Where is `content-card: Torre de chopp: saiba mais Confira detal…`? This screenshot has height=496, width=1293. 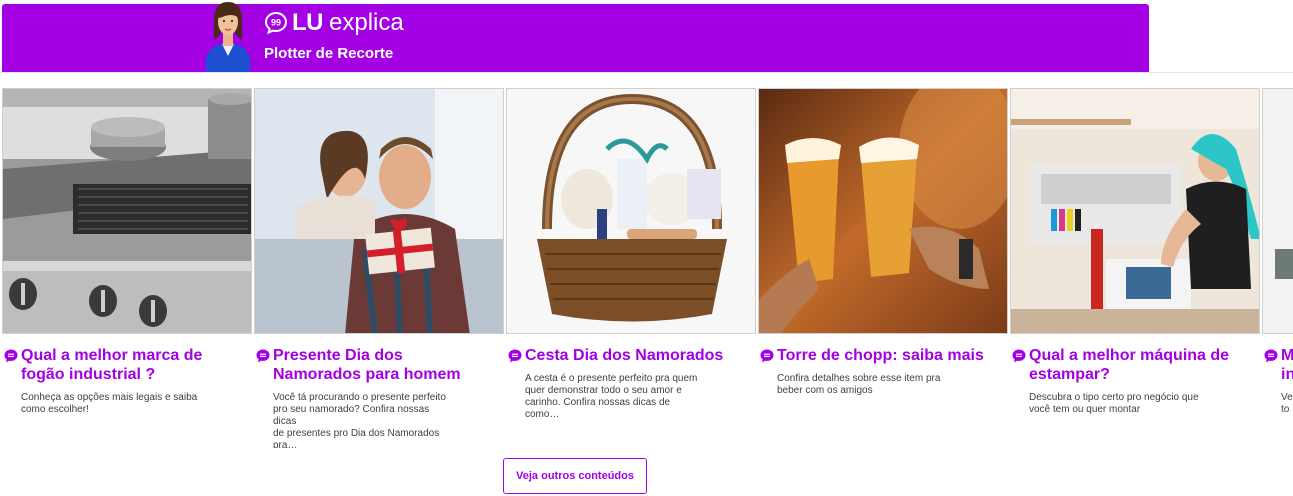
content-card: Torre de chopp: saiba mais Confira detal… is located at coordinates (882, 263).